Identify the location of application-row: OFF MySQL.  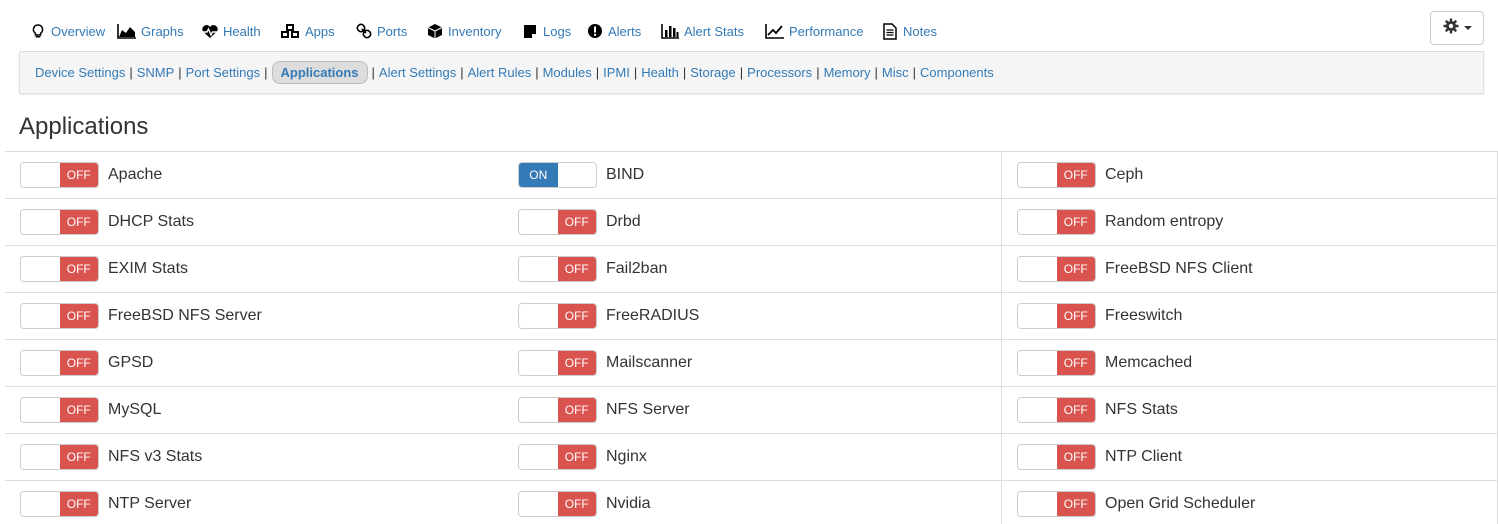
(254, 409).